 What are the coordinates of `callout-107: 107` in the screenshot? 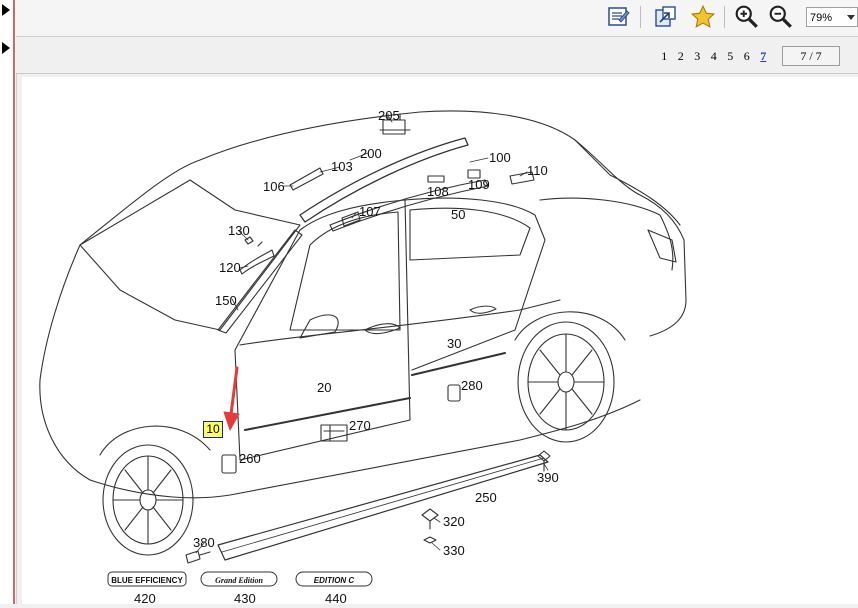 It's located at (370, 211).